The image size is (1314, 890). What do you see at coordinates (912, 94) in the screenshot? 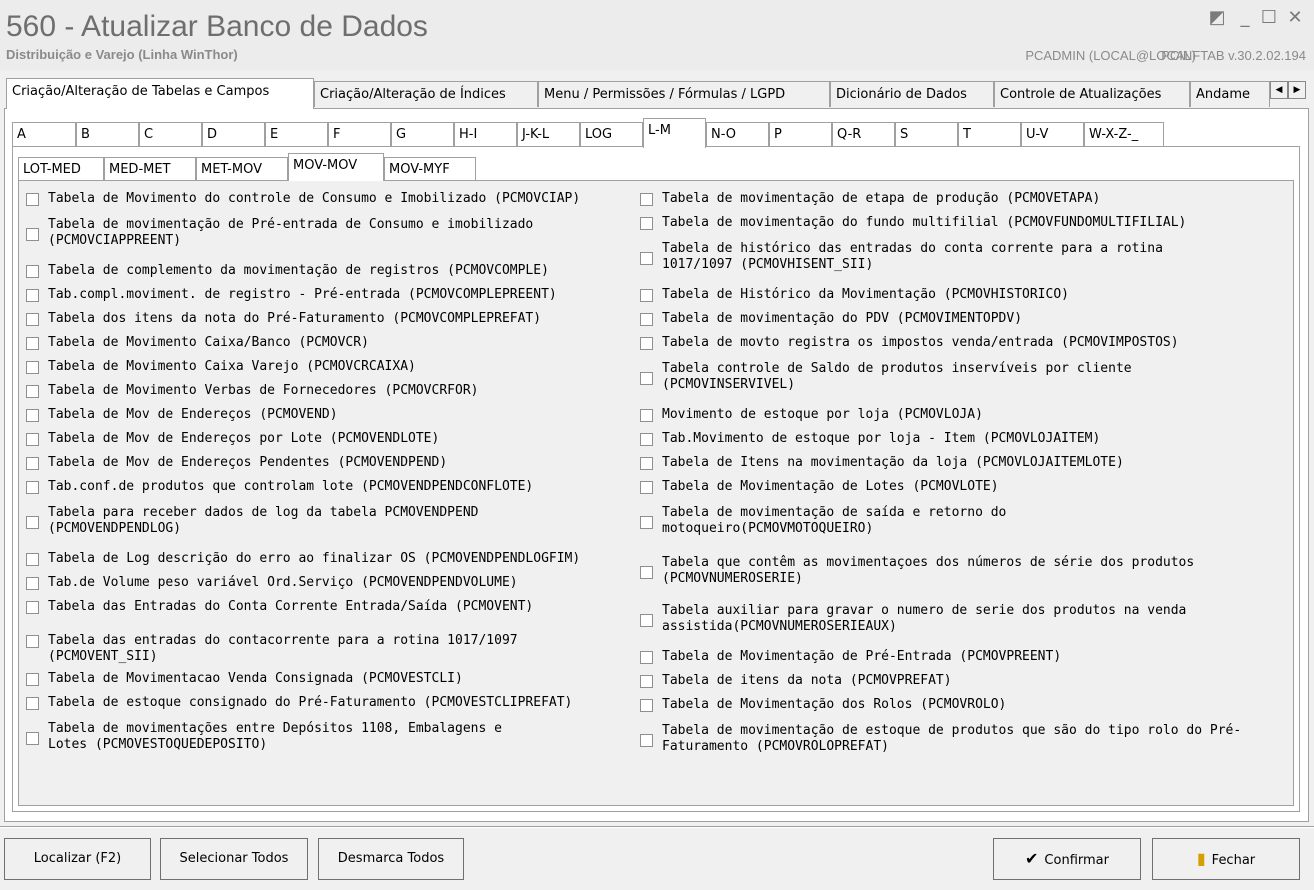
I see `tab-dicionario: Dicionário de Dados` at bounding box center [912, 94].